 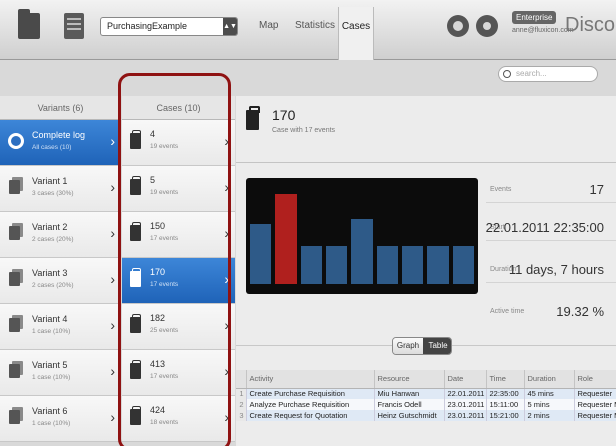 What do you see at coordinates (549, 404) in the screenshot?
I see `cell-duration: 5 mins` at bounding box center [549, 404].